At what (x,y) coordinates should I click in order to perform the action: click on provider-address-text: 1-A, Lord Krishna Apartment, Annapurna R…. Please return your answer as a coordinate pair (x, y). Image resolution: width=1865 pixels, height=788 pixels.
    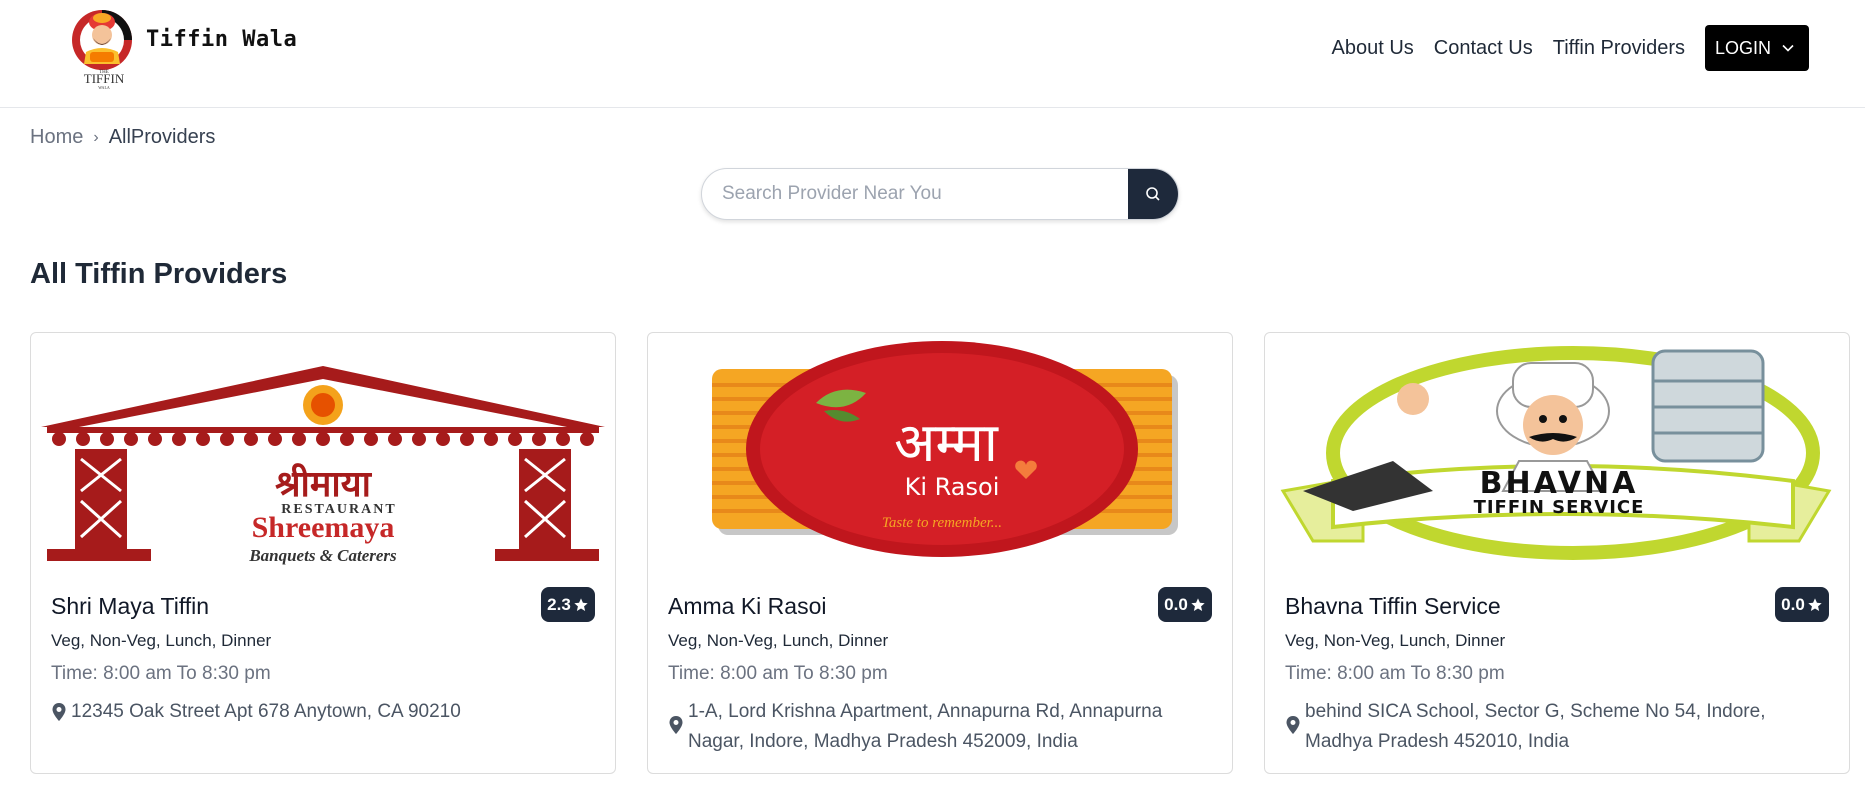
    Looking at the image, I should click on (925, 726).